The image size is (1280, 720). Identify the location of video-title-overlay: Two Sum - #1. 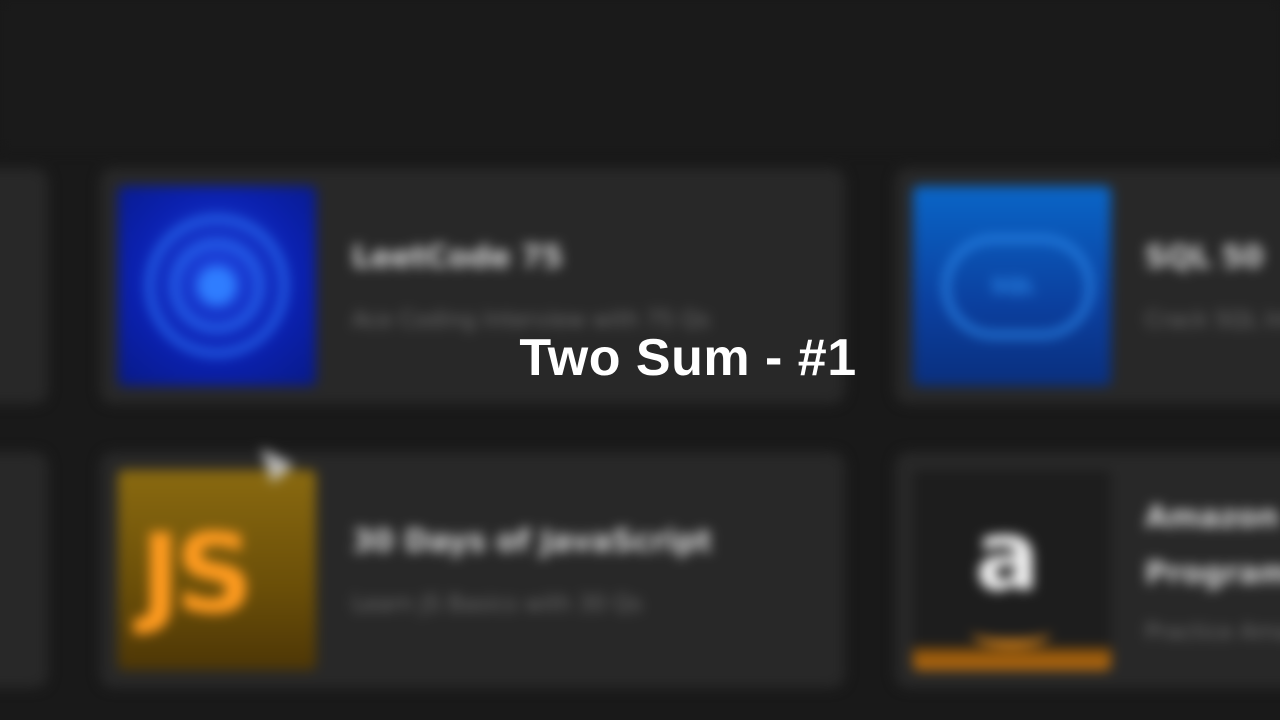
(688, 358).